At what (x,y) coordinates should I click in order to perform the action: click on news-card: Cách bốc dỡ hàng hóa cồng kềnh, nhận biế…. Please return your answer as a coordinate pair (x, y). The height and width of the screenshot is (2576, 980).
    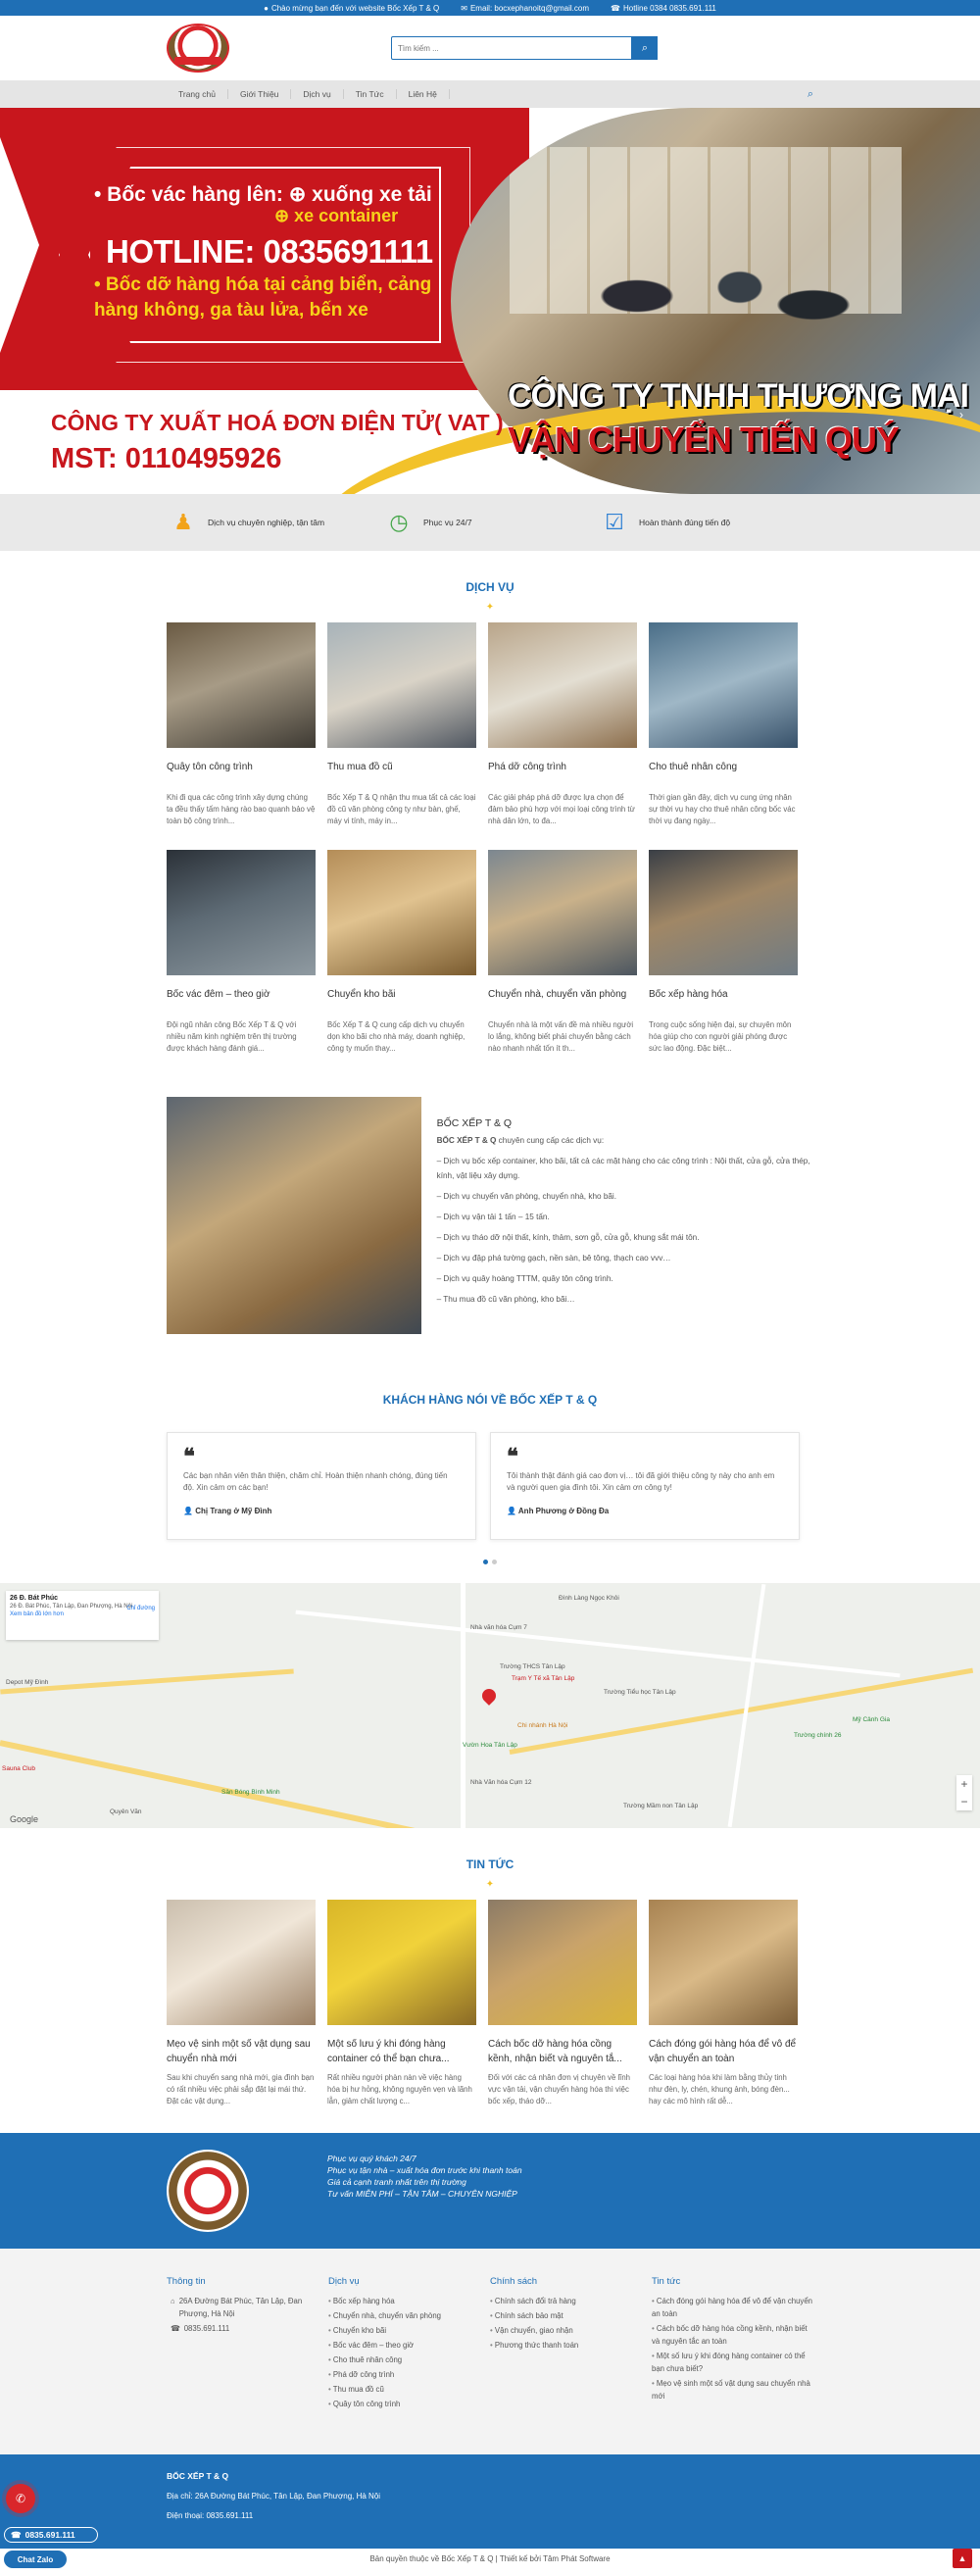
    Looking at the image, I should click on (562, 2003).